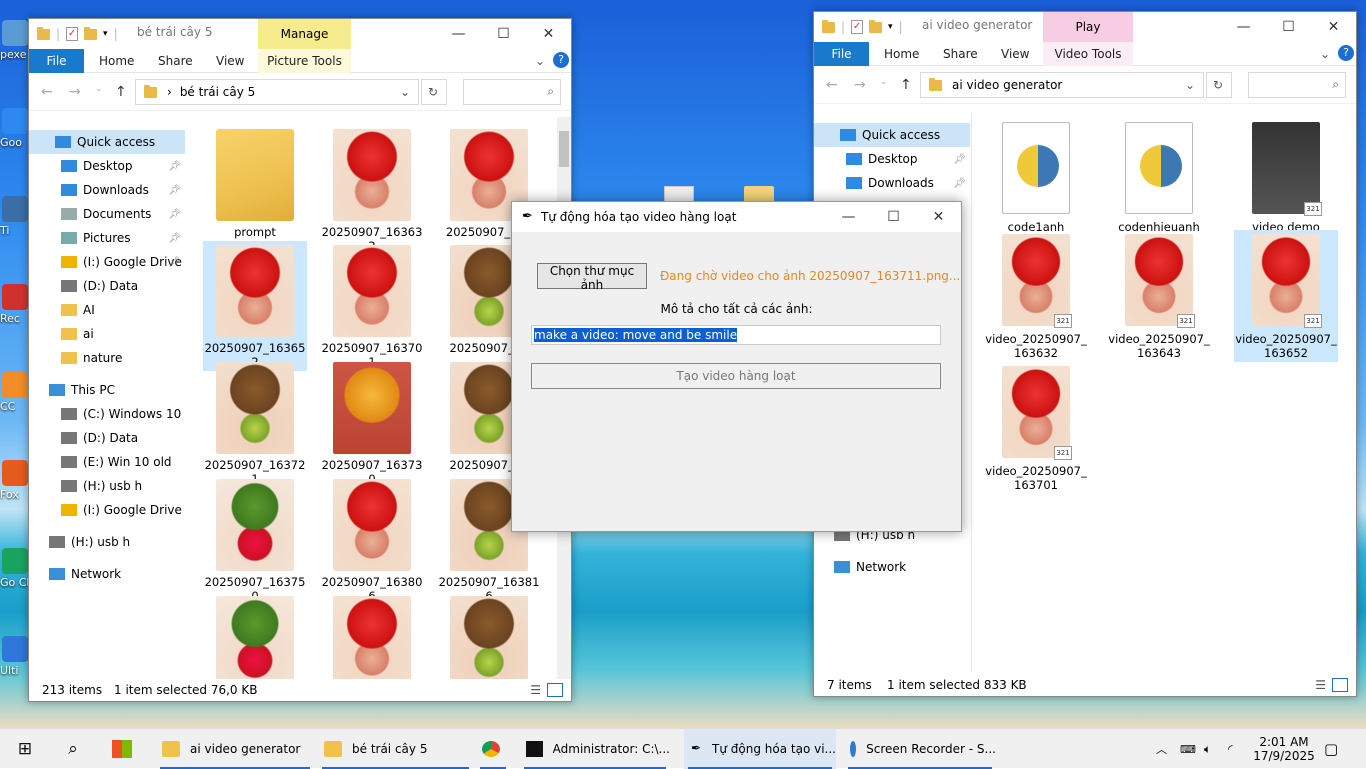 The width and height of the screenshot is (1366, 769). What do you see at coordinates (1159, 177) in the screenshot?
I see `file-item: codenhieuanh` at bounding box center [1159, 177].